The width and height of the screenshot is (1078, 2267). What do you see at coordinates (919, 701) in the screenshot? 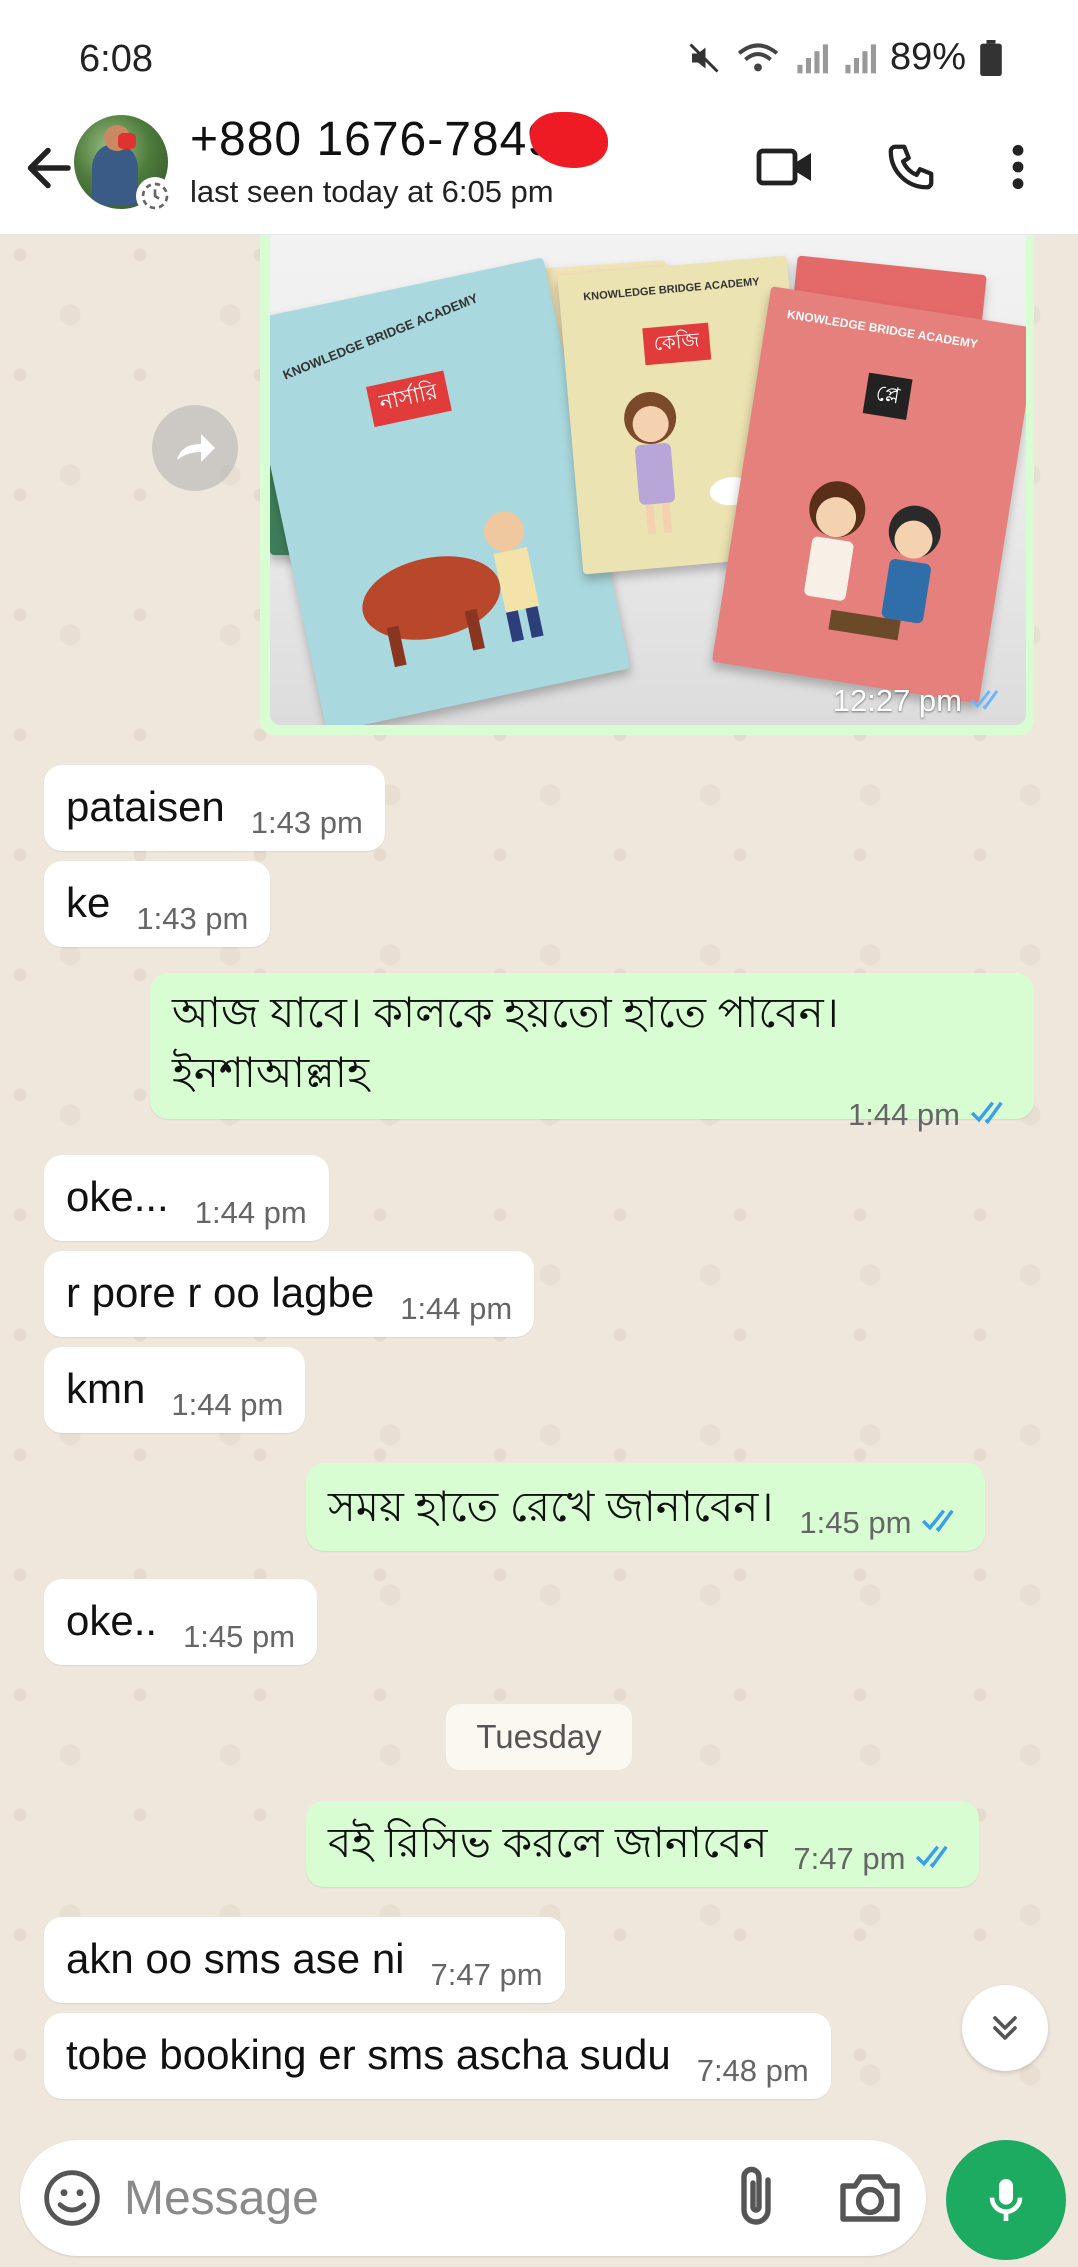
I see `image-timestamp: 12:27 pm` at bounding box center [919, 701].